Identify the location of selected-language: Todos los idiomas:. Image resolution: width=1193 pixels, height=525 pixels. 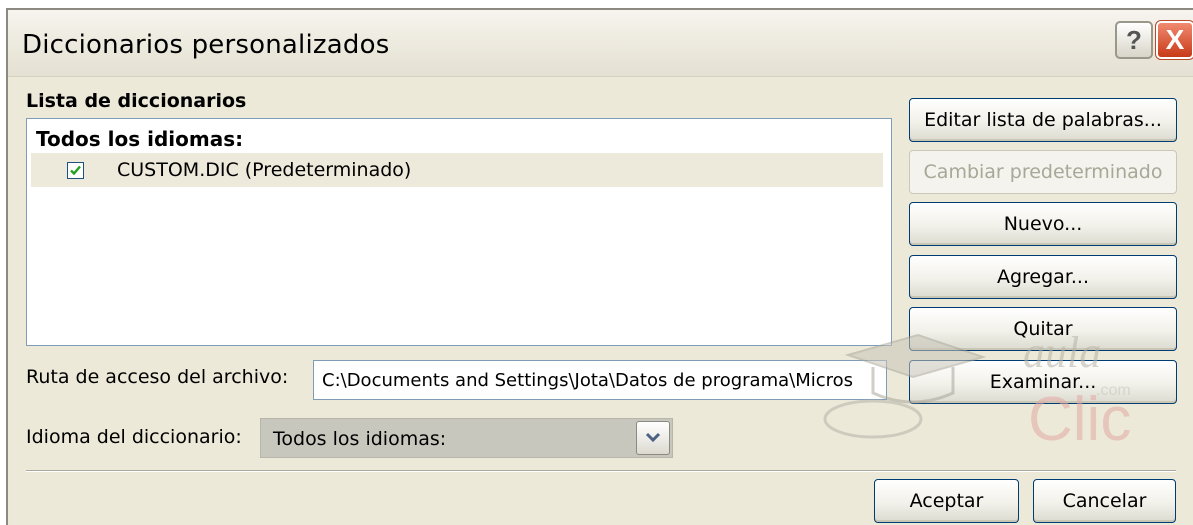
(360, 439).